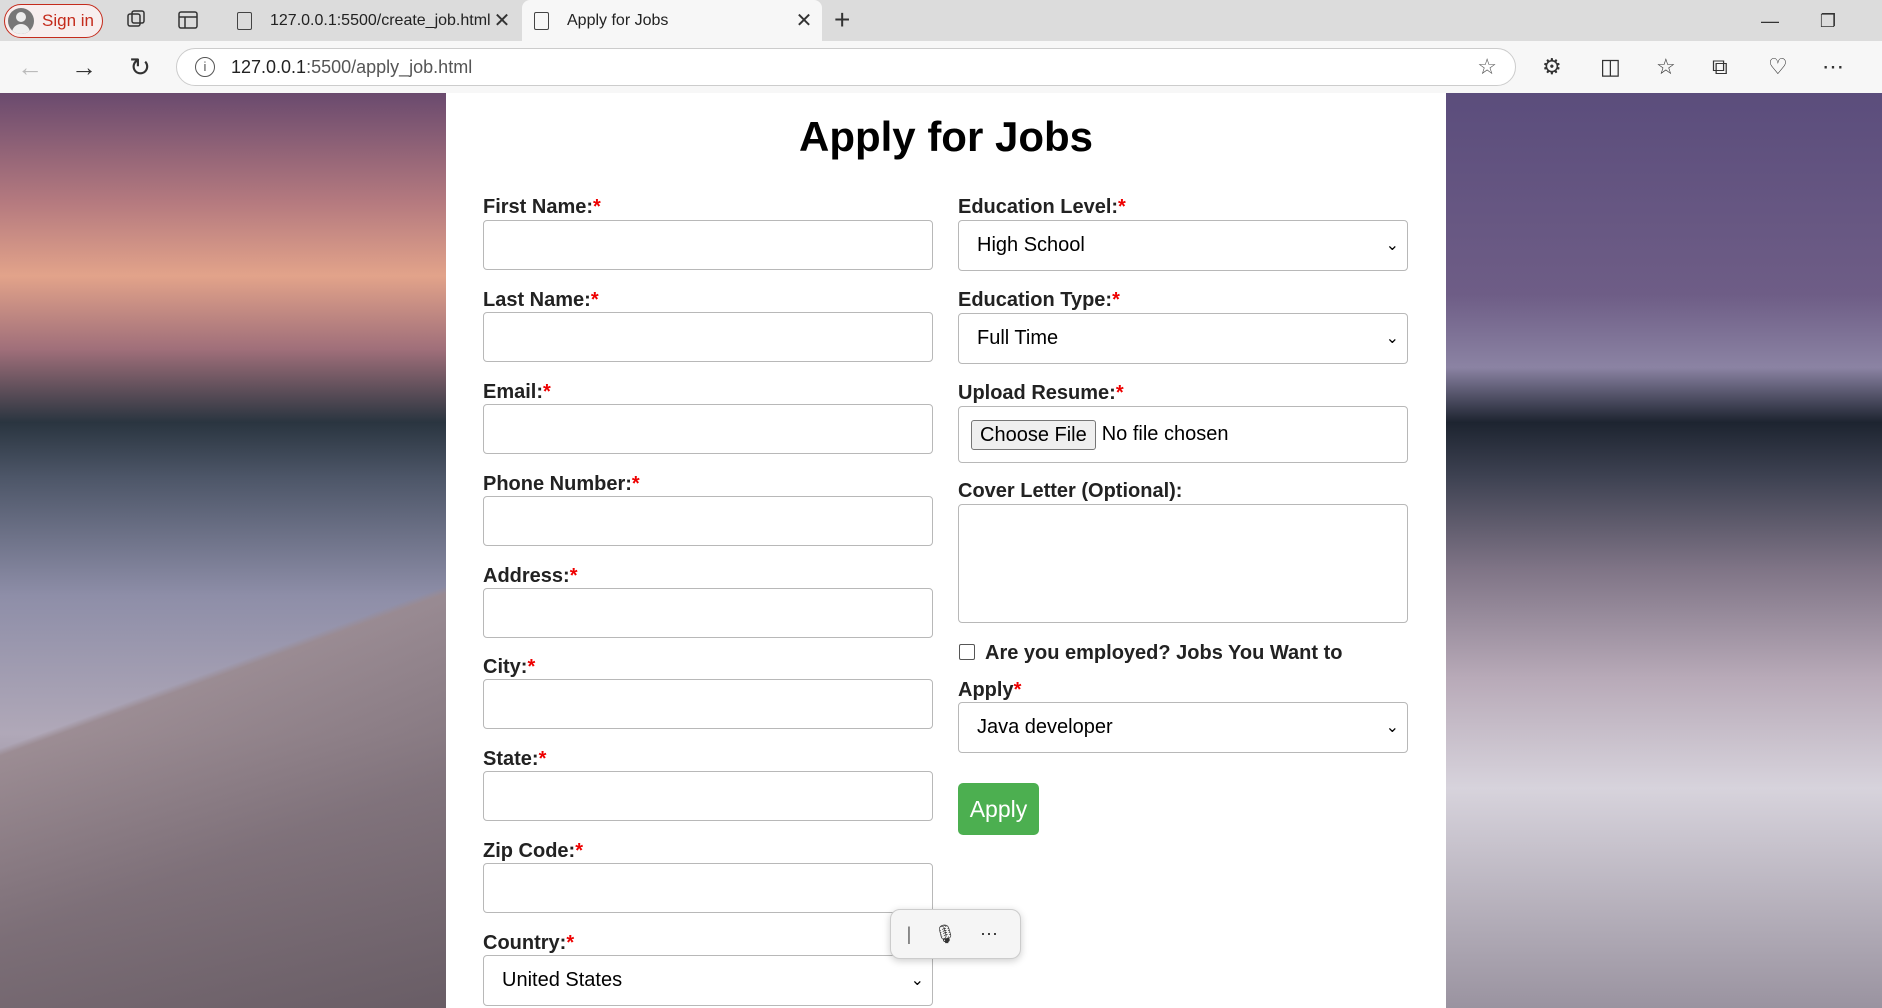 The height and width of the screenshot is (1008, 1882). I want to click on page-title: Apply for Jobs, so click(946, 136).